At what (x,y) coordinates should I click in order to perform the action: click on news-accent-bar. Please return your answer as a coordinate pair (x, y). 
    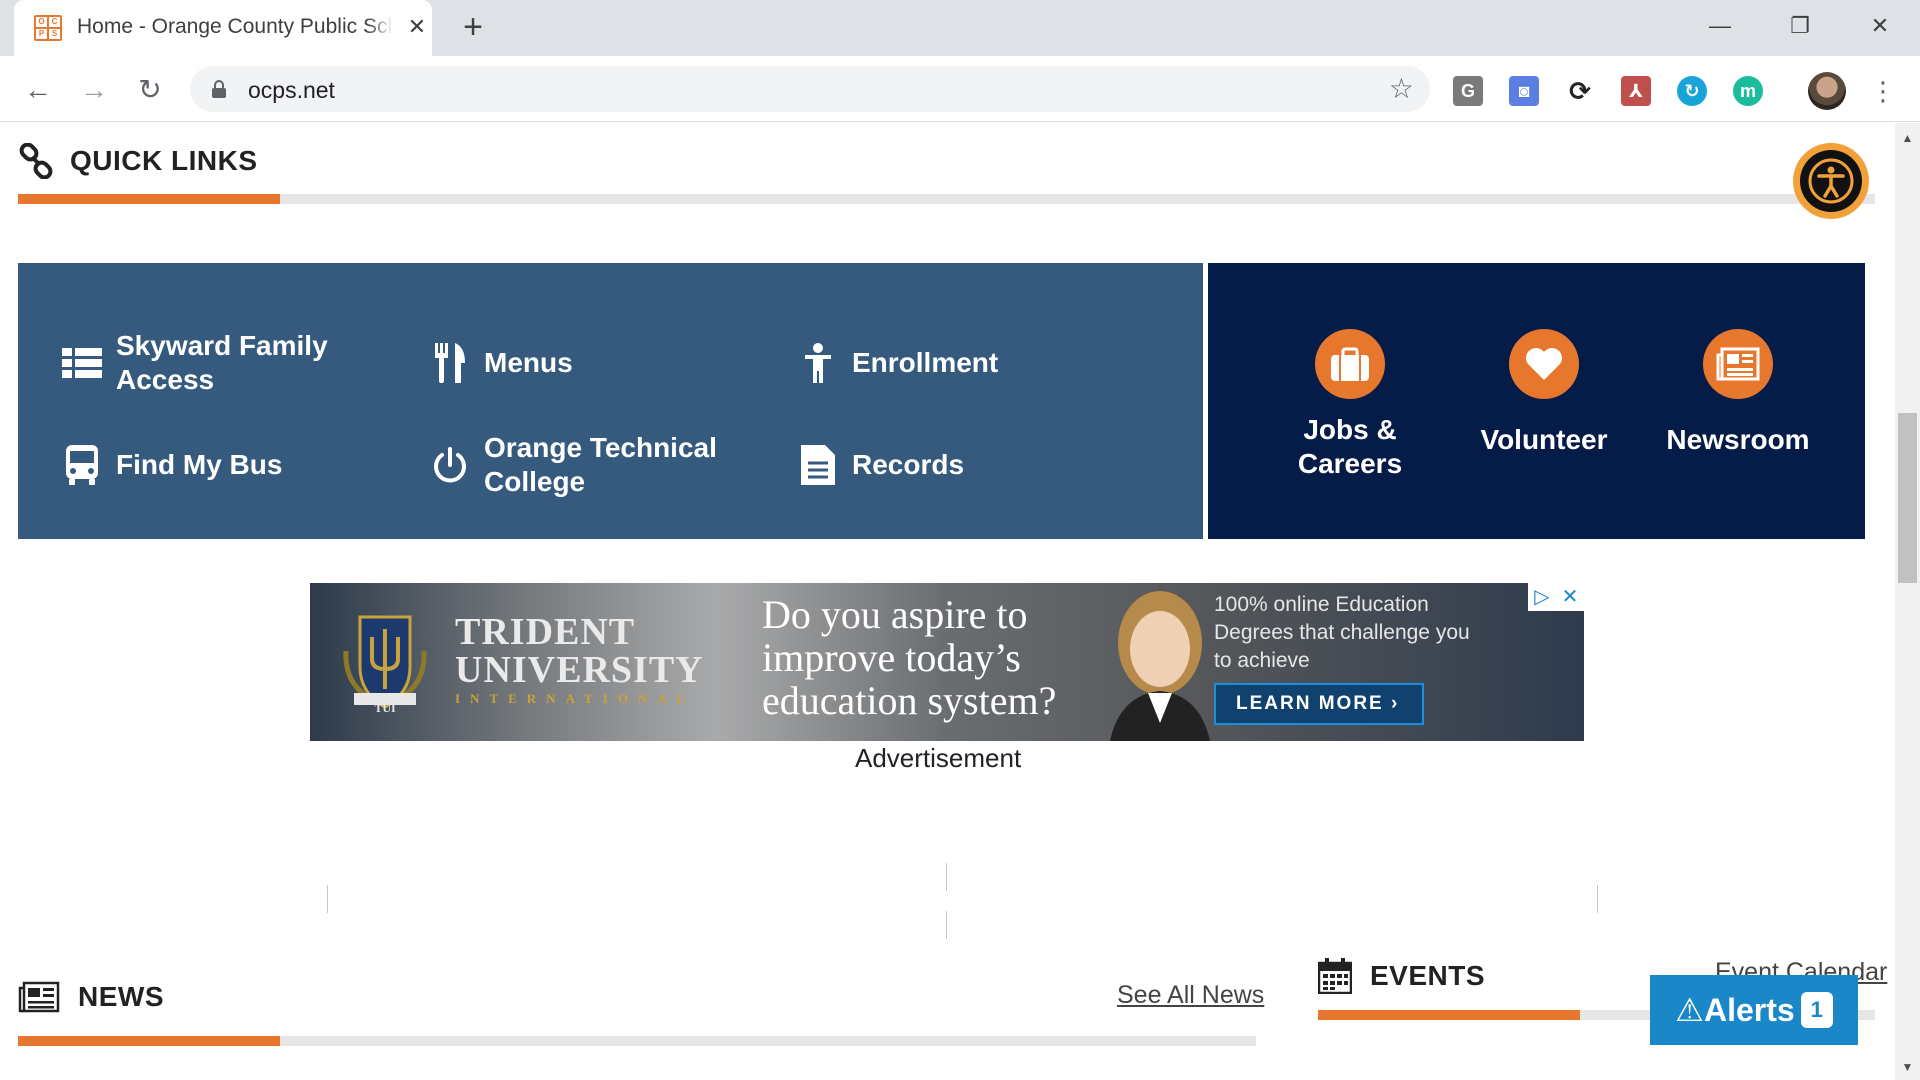
    Looking at the image, I should click on (149, 1041).